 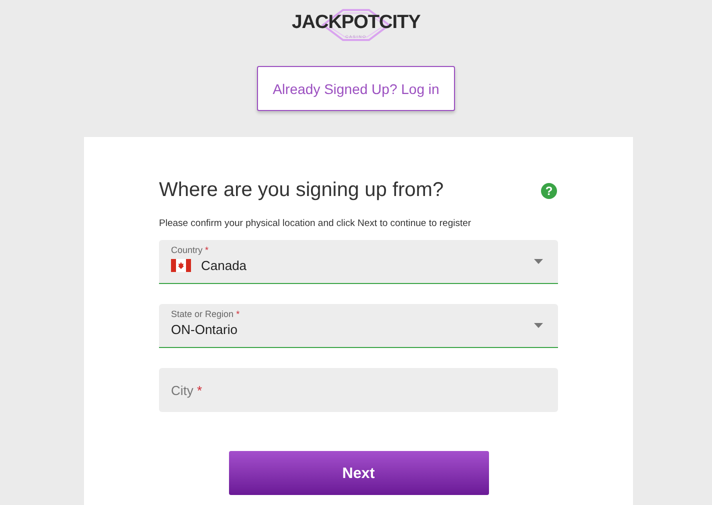 What do you see at coordinates (358, 262) in the screenshot?
I see `select-field: Country * Canada` at bounding box center [358, 262].